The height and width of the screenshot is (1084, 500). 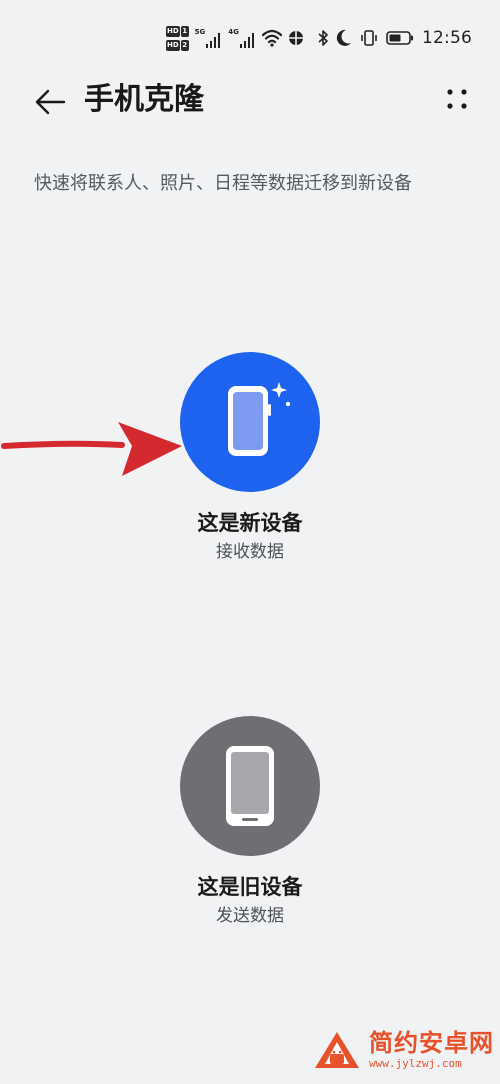 What do you see at coordinates (184, 45) in the screenshot?
I see `sim2-index: 2` at bounding box center [184, 45].